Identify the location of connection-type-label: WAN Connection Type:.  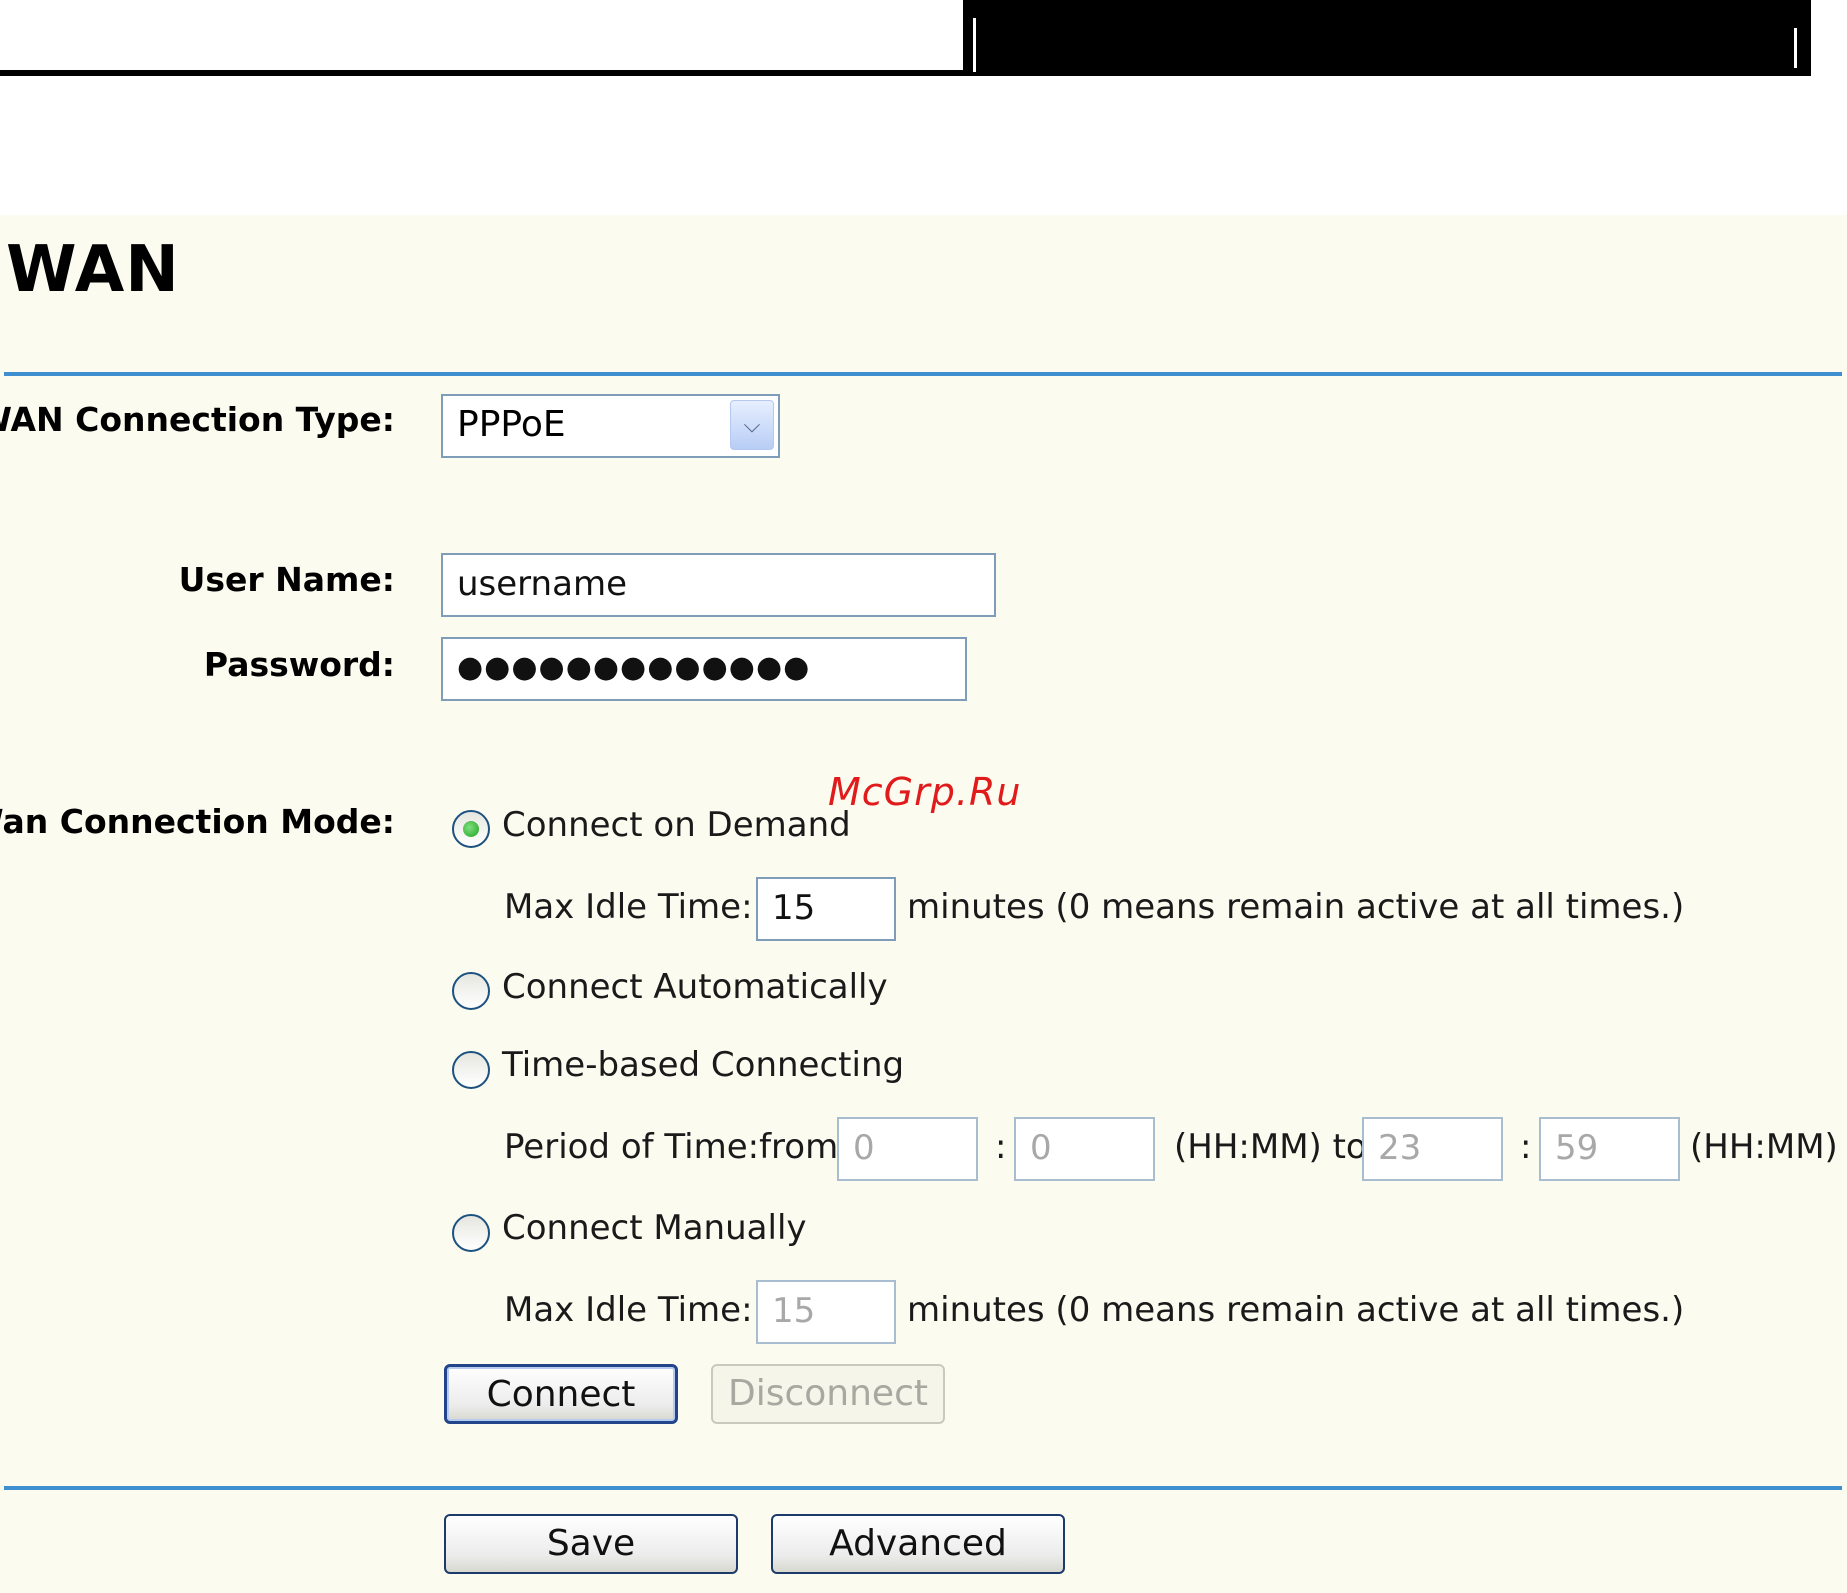
(197, 419).